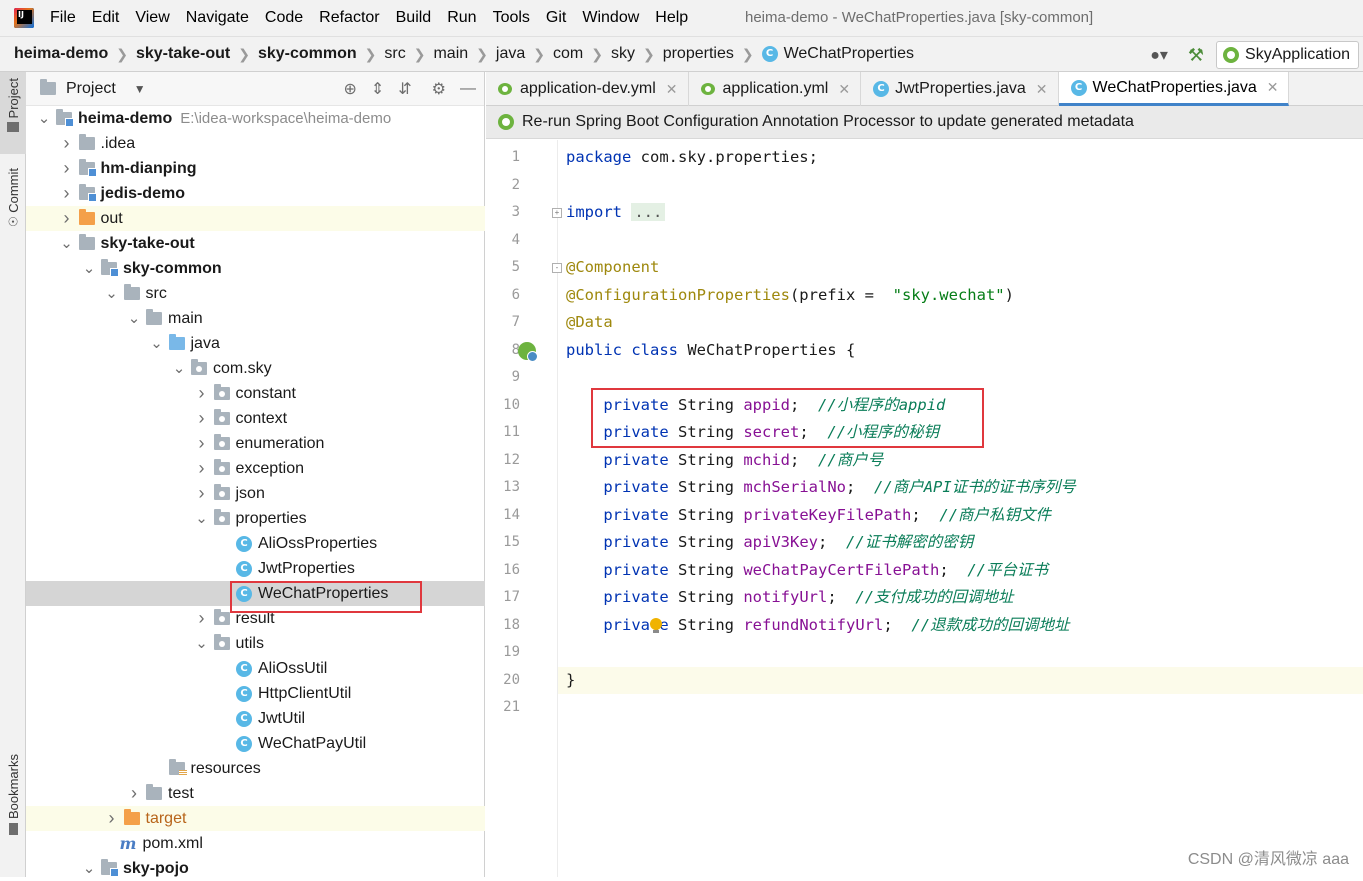 Image resolution: width=1363 pixels, height=881 pixels. What do you see at coordinates (960, 433) in the screenshot?
I see `code-line: private String secret; //小程序的秘钥` at bounding box center [960, 433].